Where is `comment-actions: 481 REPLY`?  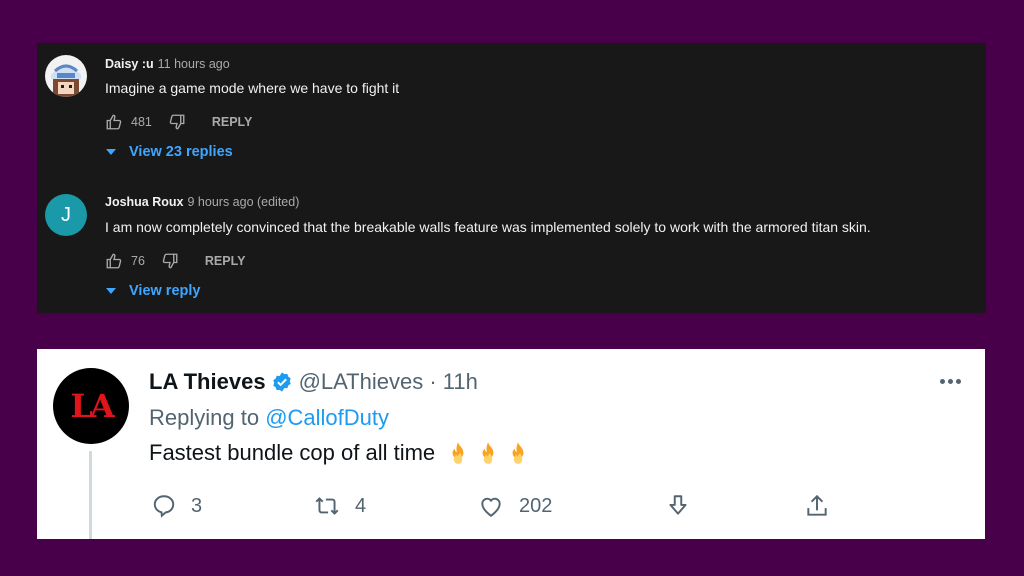
comment-actions: 481 REPLY is located at coordinates (178, 122).